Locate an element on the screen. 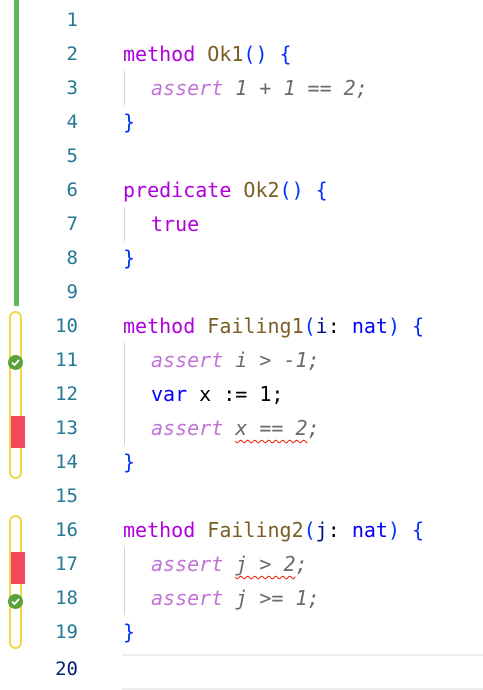 This screenshot has width=483, height=690. code-line: 17 assert j > 2; is located at coordinates (241, 564).